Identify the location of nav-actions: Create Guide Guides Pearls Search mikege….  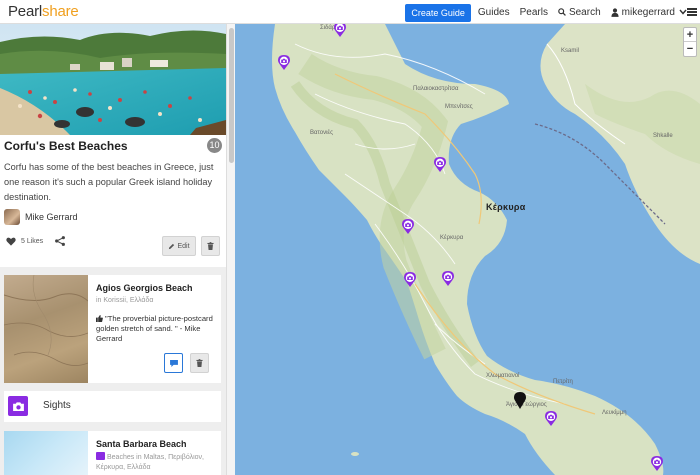
(552, 12).